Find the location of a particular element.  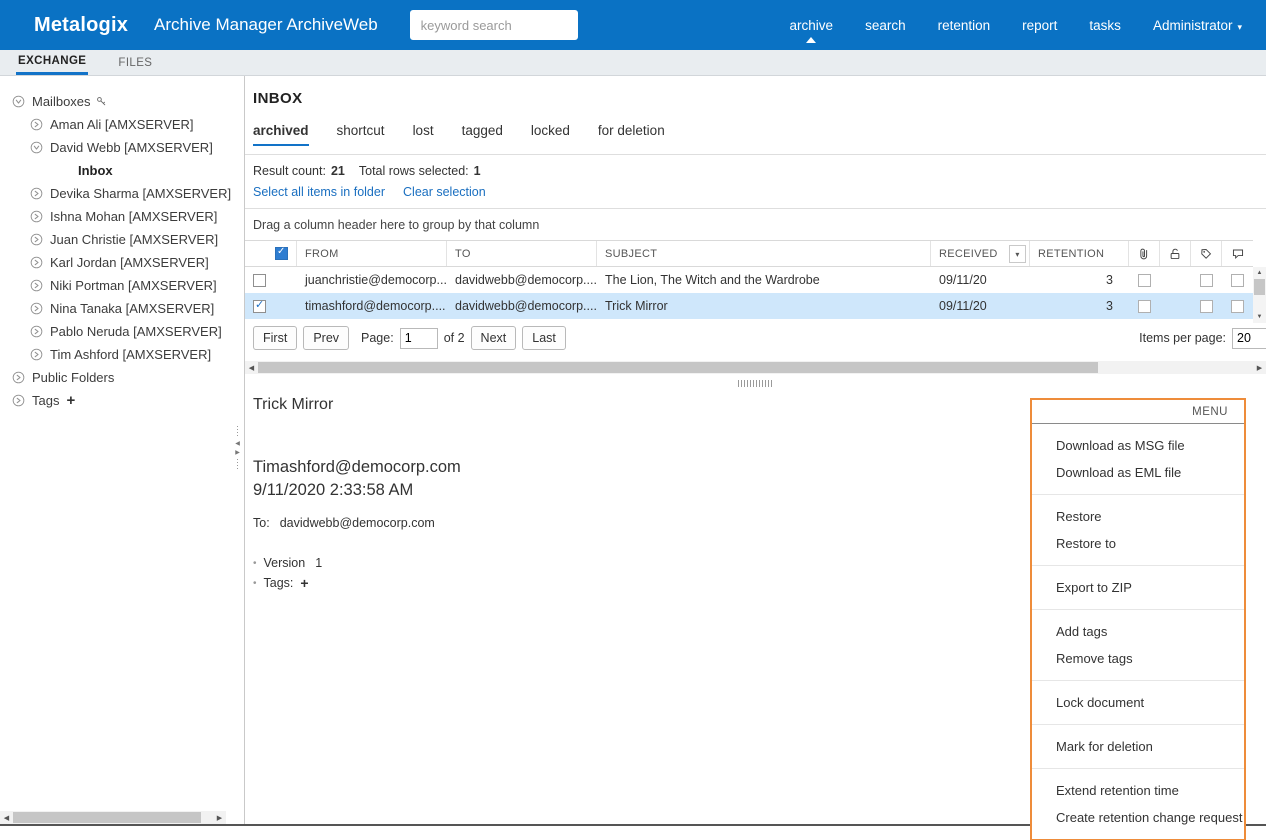

clear-selection-link: Clear selection is located at coordinates (444, 192).